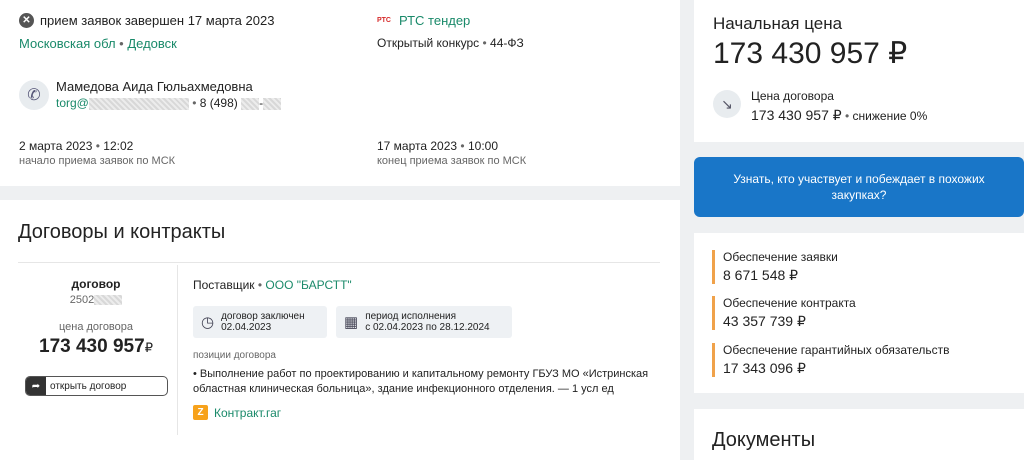 The width and height of the screenshot is (1024, 460). What do you see at coordinates (200, 412) in the screenshot?
I see `kontrakt-logo-icon: Z` at bounding box center [200, 412].